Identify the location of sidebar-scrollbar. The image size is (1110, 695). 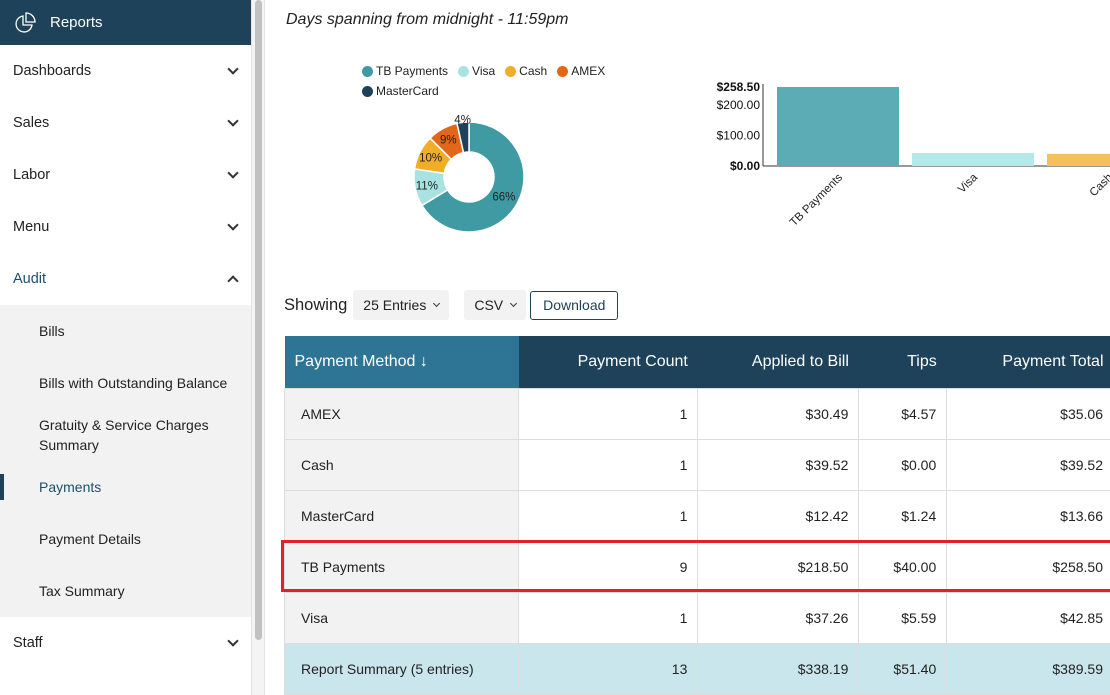
(258, 347).